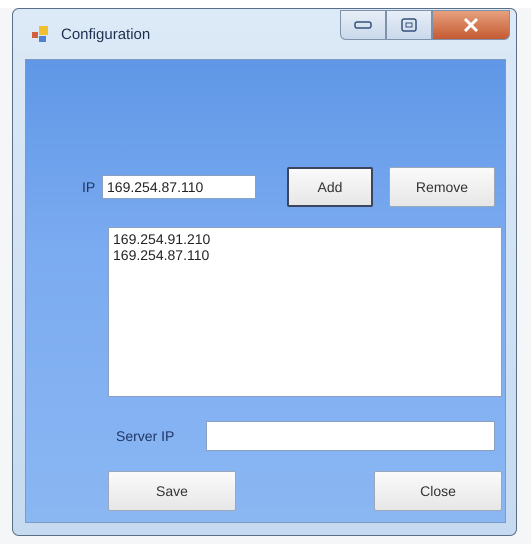 This screenshot has width=531, height=544. I want to click on close-icon, so click(471, 25).